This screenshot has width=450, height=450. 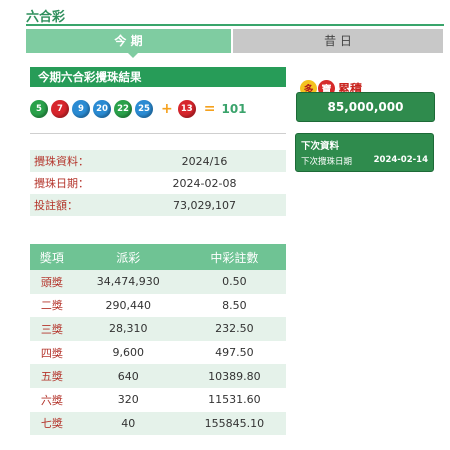 What do you see at coordinates (51, 353) in the screenshot?
I see `prize-name: 四獎` at bounding box center [51, 353].